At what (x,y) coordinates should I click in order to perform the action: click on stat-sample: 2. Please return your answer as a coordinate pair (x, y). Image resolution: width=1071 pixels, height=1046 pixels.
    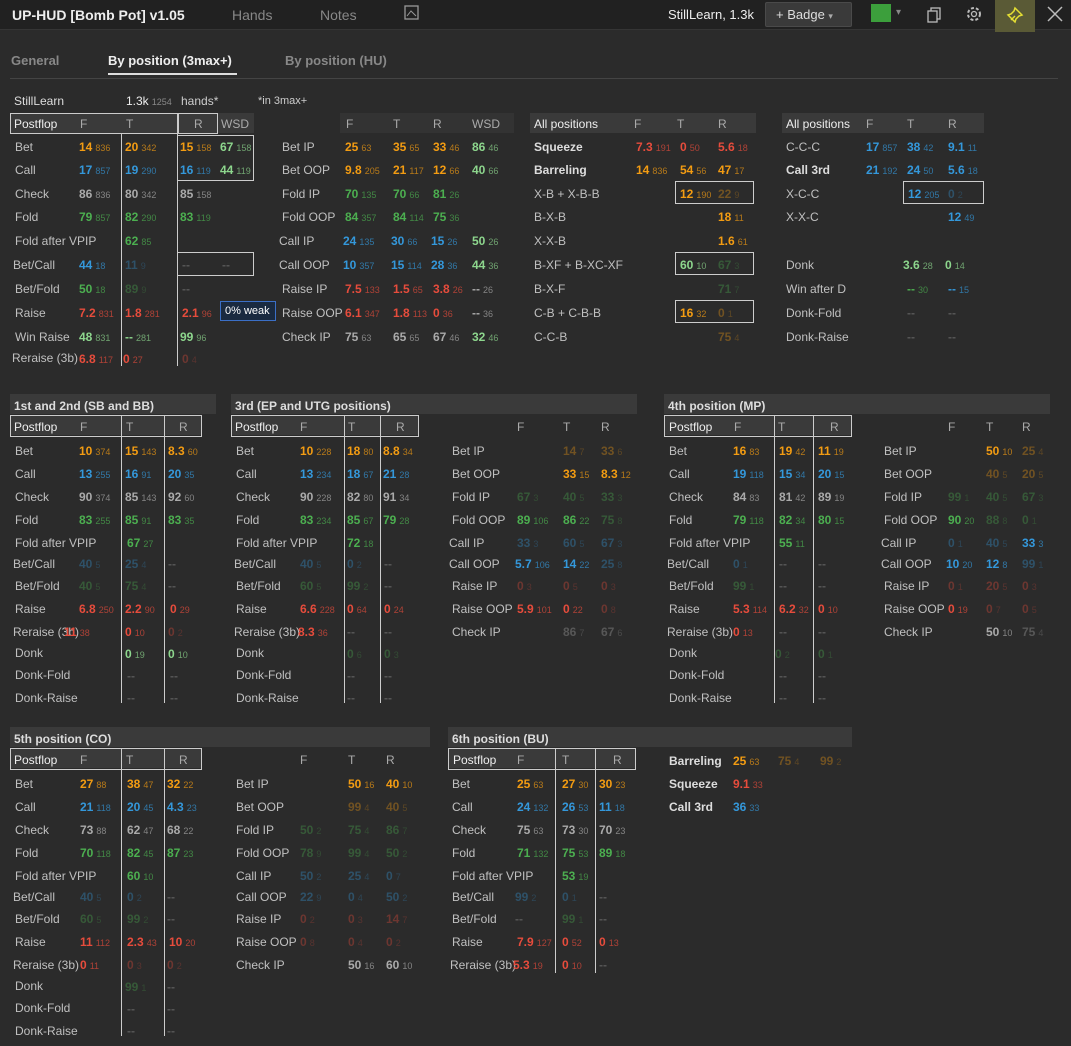
    Looking at the image, I should click on (180, 633).